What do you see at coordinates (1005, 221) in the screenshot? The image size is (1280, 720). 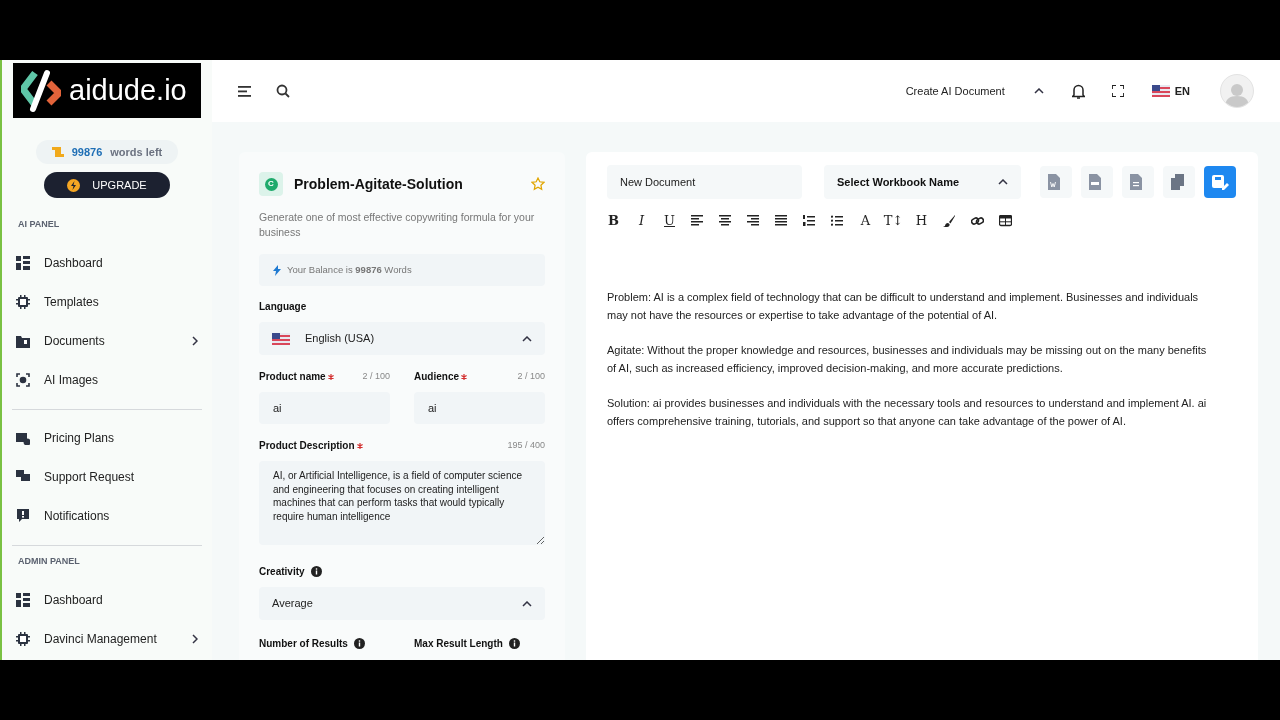 I see `table-icon` at bounding box center [1005, 221].